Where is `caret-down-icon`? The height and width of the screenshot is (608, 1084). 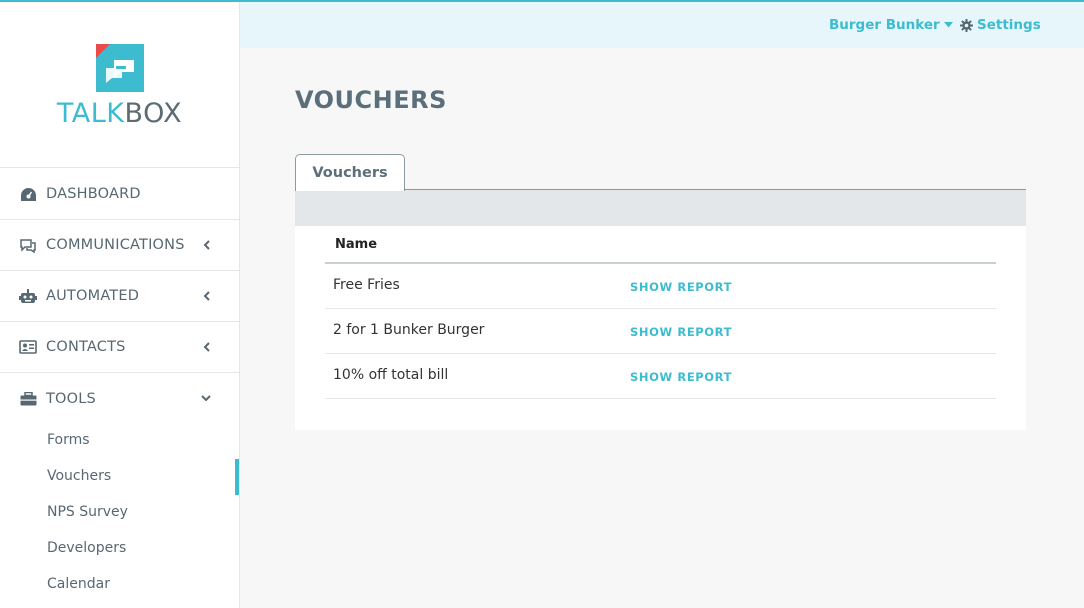 caret-down-icon is located at coordinates (948, 25).